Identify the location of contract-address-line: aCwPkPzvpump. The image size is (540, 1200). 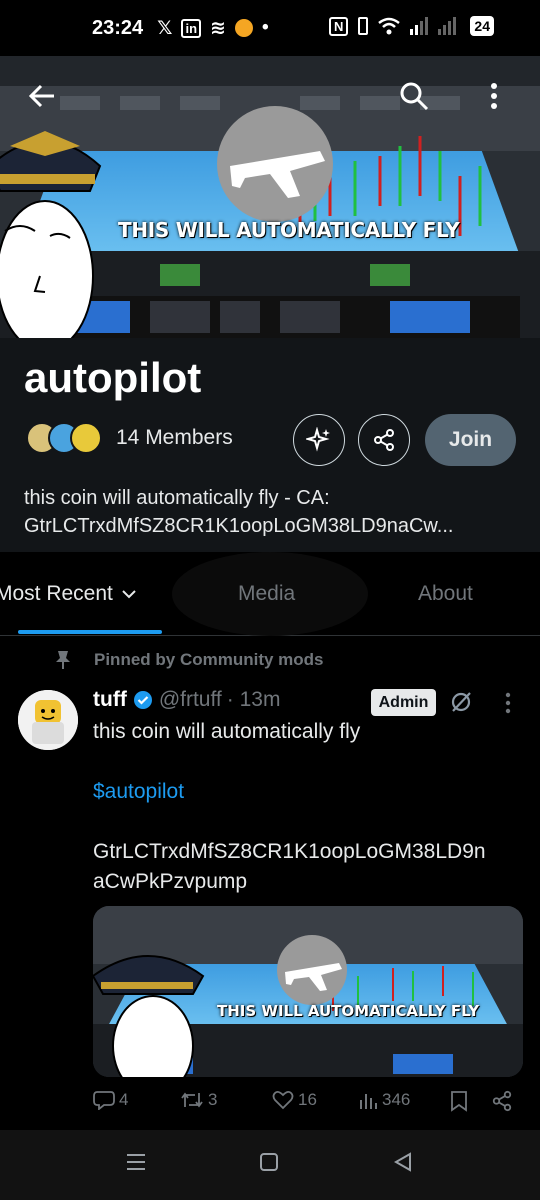
(170, 881).